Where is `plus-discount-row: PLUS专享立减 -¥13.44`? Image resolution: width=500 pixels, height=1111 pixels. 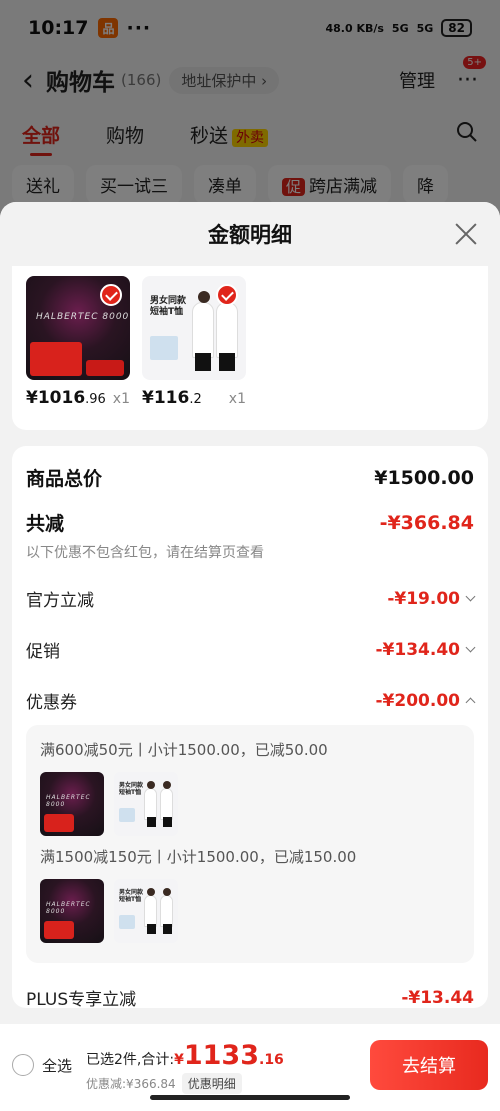
plus-discount-row: PLUS专享立减 -¥13.44 is located at coordinates (250, 999).